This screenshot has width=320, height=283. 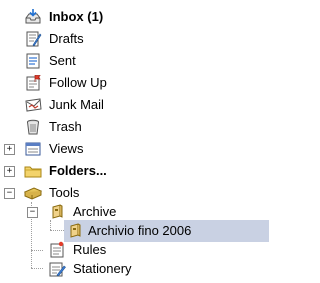 I want to click on expand-views-toggle: +, so click(x=9, y=149).